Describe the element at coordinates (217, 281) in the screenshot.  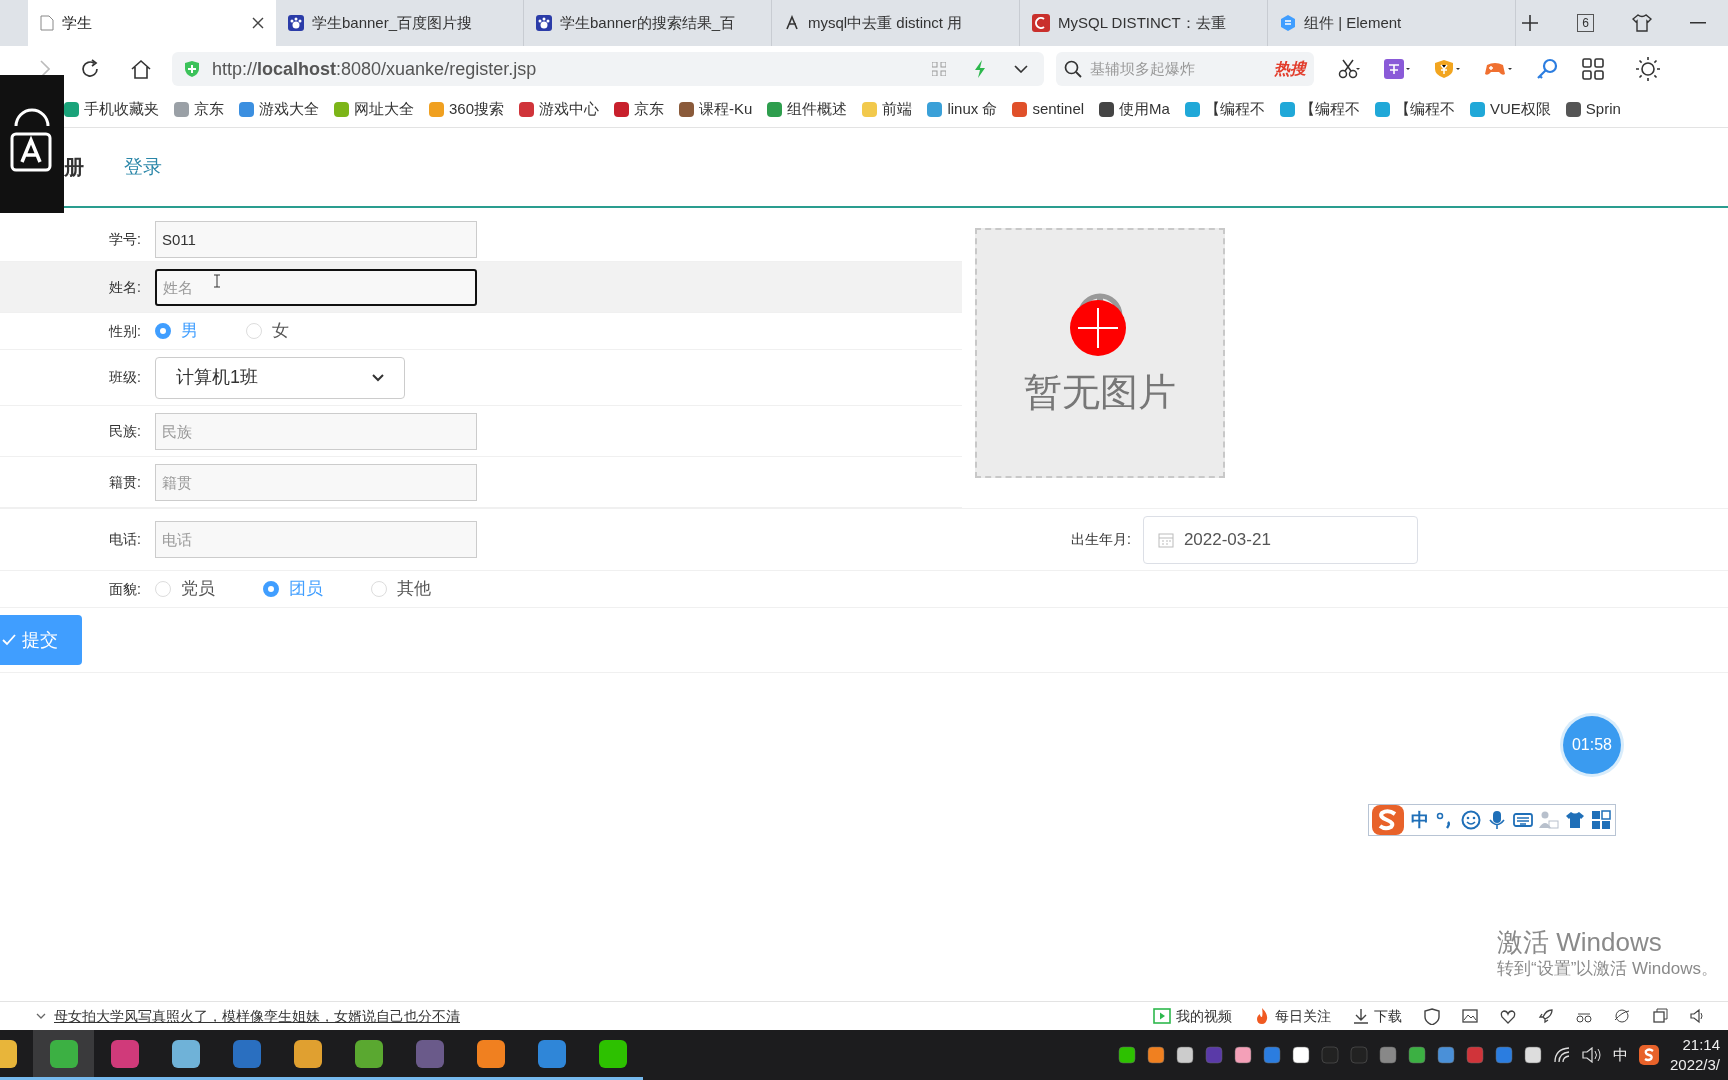
I see `text-cursor-icon` at that location.